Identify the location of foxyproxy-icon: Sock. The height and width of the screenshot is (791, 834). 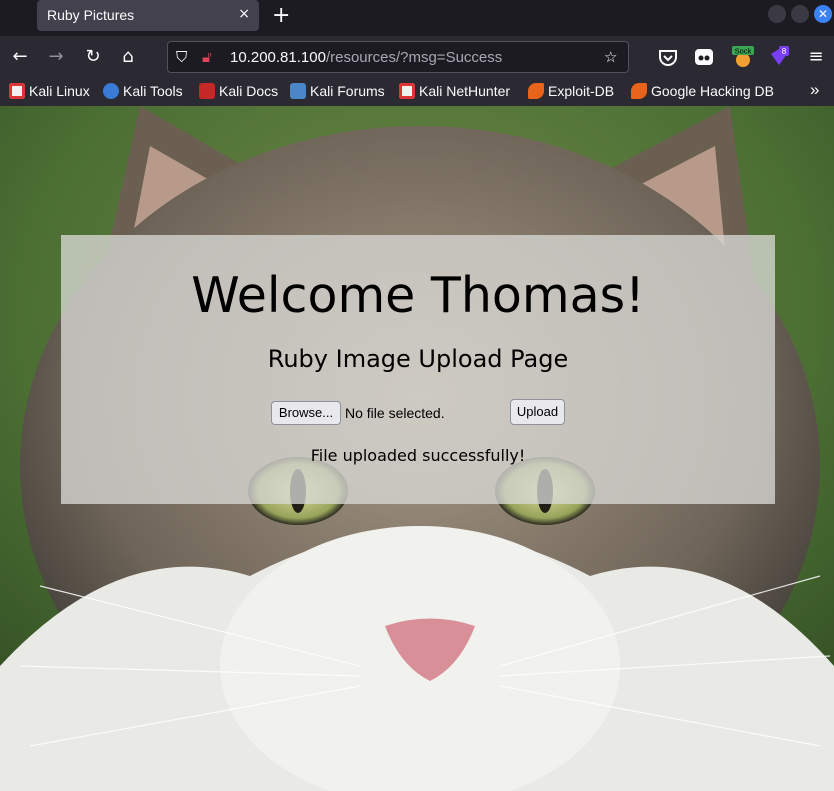
(742, 57).